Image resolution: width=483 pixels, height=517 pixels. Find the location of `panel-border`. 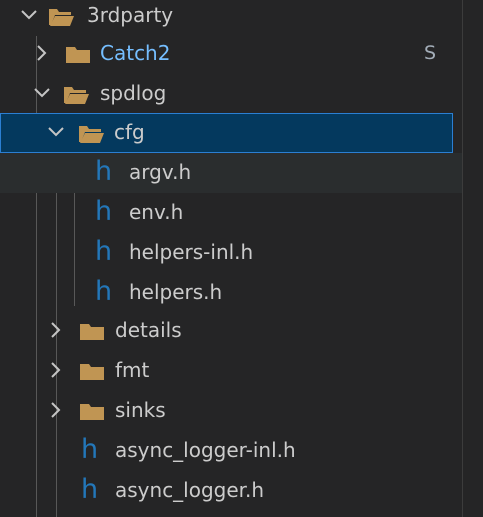

panel-border is located at coordinates (462, 258).